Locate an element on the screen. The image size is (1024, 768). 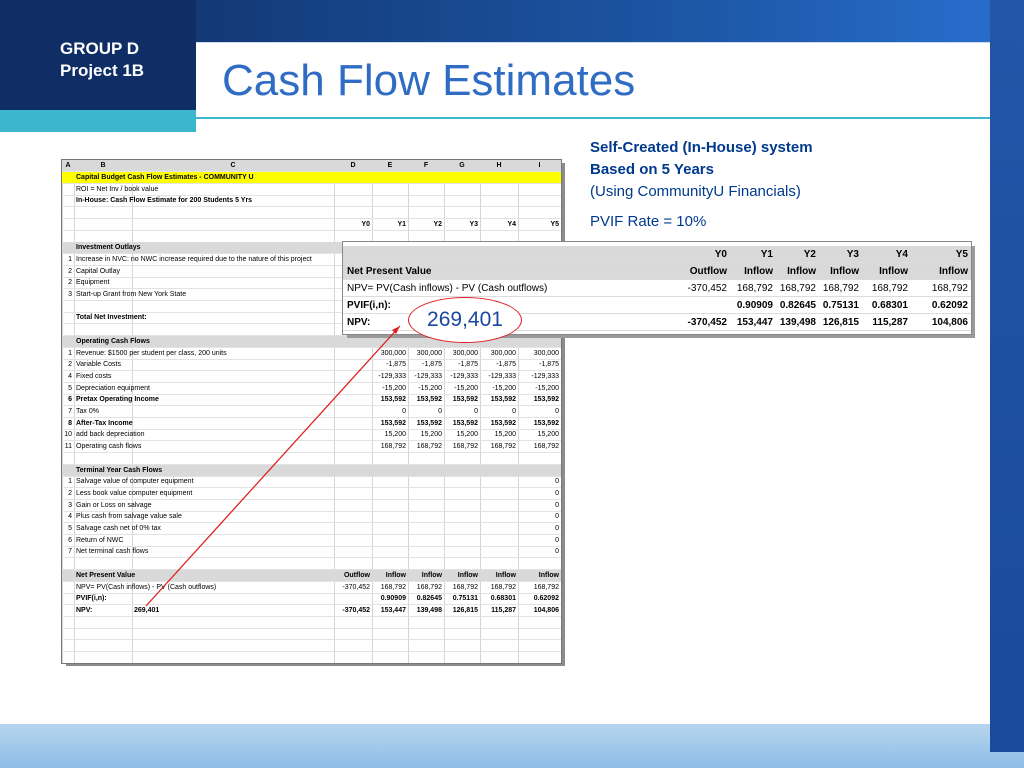
sheet-cell: 126,815 is located at coordinates (465, 610).